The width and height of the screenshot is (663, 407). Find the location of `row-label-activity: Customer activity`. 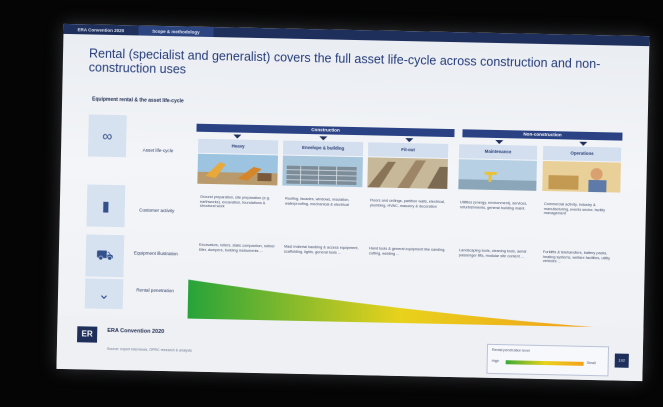

row-label-activity: Customer activity is located at coordinates (157, 210).